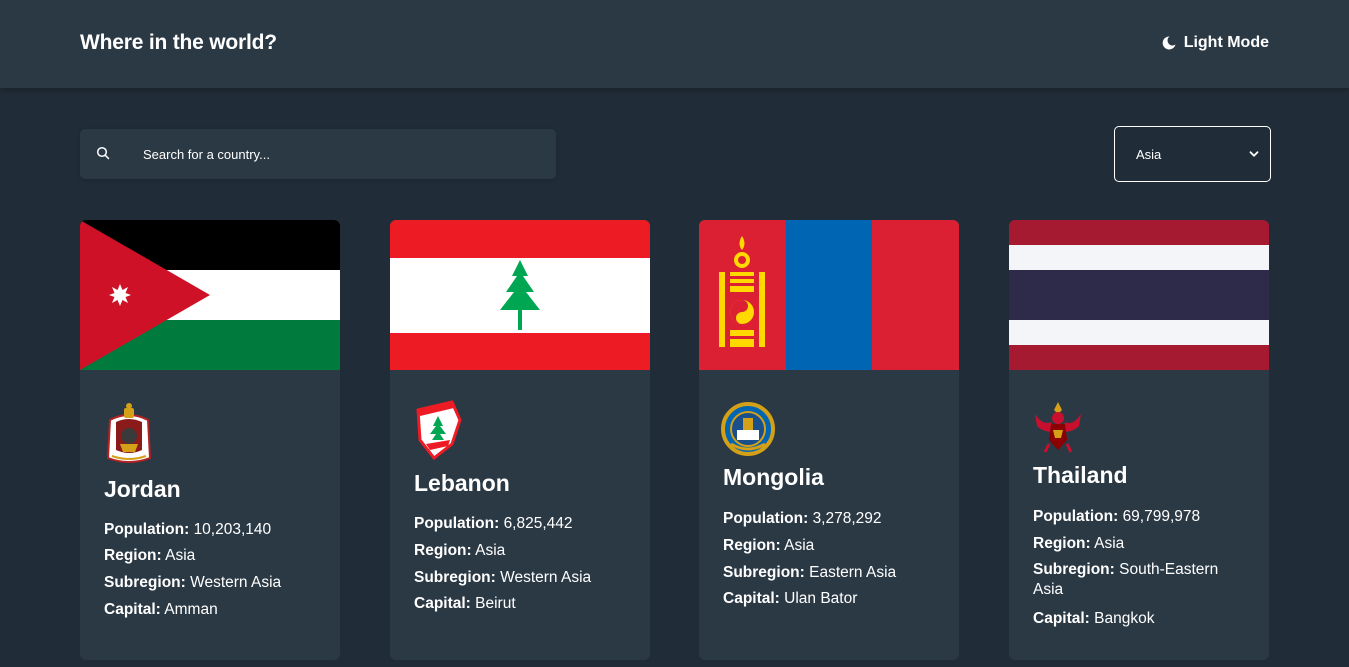  I want to click on app-title: Where in the world?, so click(178, 42).